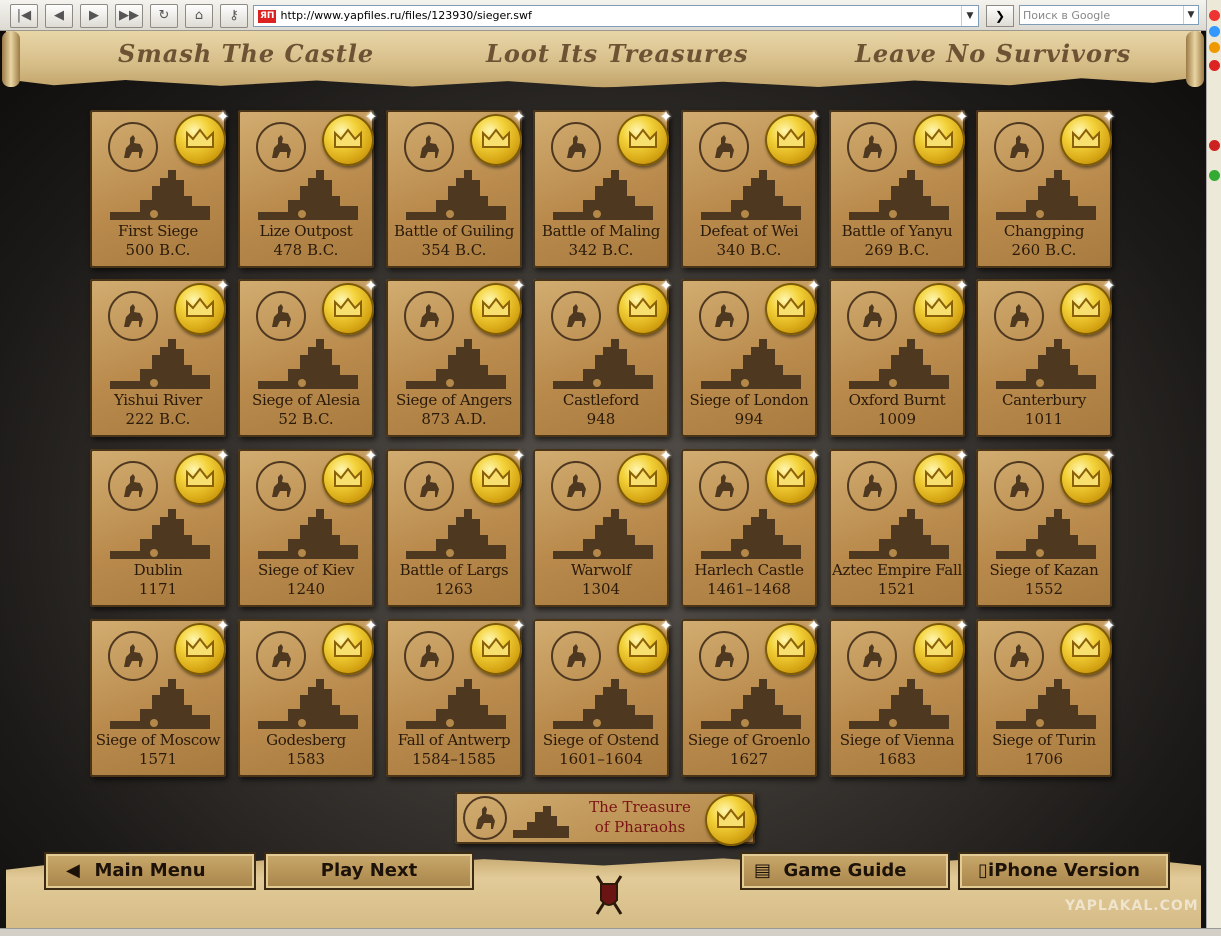 The height and width of the screenshot is (936, 1221). Describe the element at coordinates (617, 53) in the screenshot. I see `banner-center-text: Loot Its Treasures` at that location.